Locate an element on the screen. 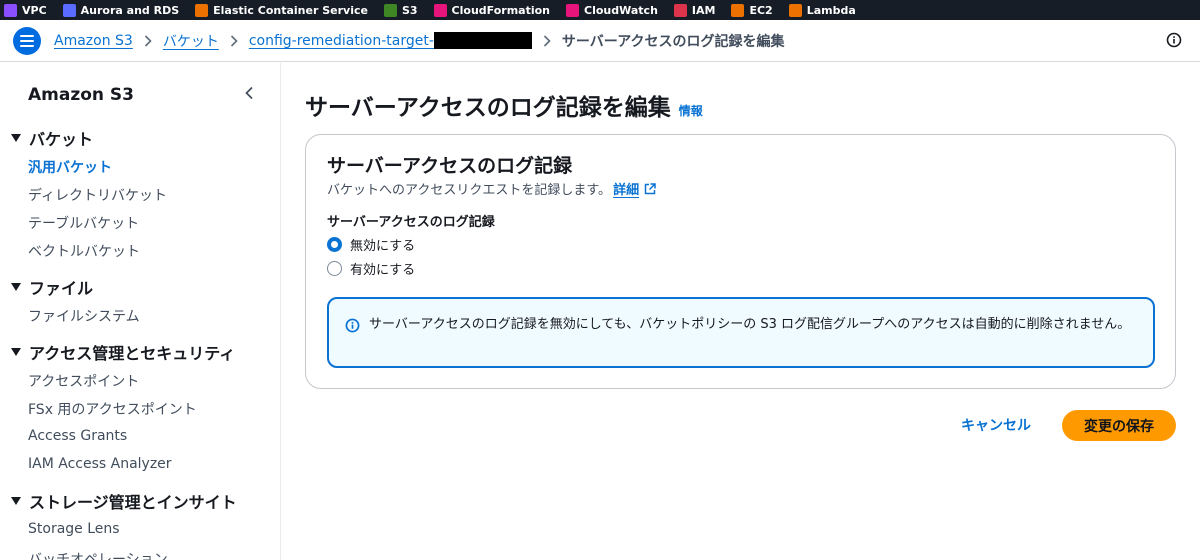  sidebar-item-batch-operations: バッチオペレーション is located at coordinates (98, 554).